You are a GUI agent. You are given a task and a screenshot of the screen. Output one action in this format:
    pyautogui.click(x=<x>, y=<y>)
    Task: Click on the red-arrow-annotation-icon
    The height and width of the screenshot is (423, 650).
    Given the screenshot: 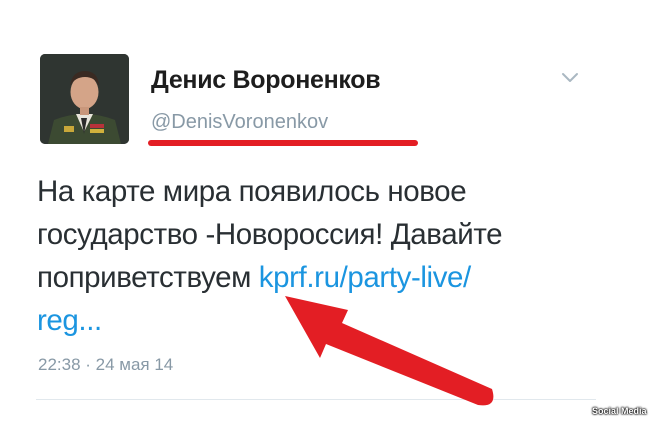 What is the action you would take?
    pyautogui.click(x=389, y=351)
    